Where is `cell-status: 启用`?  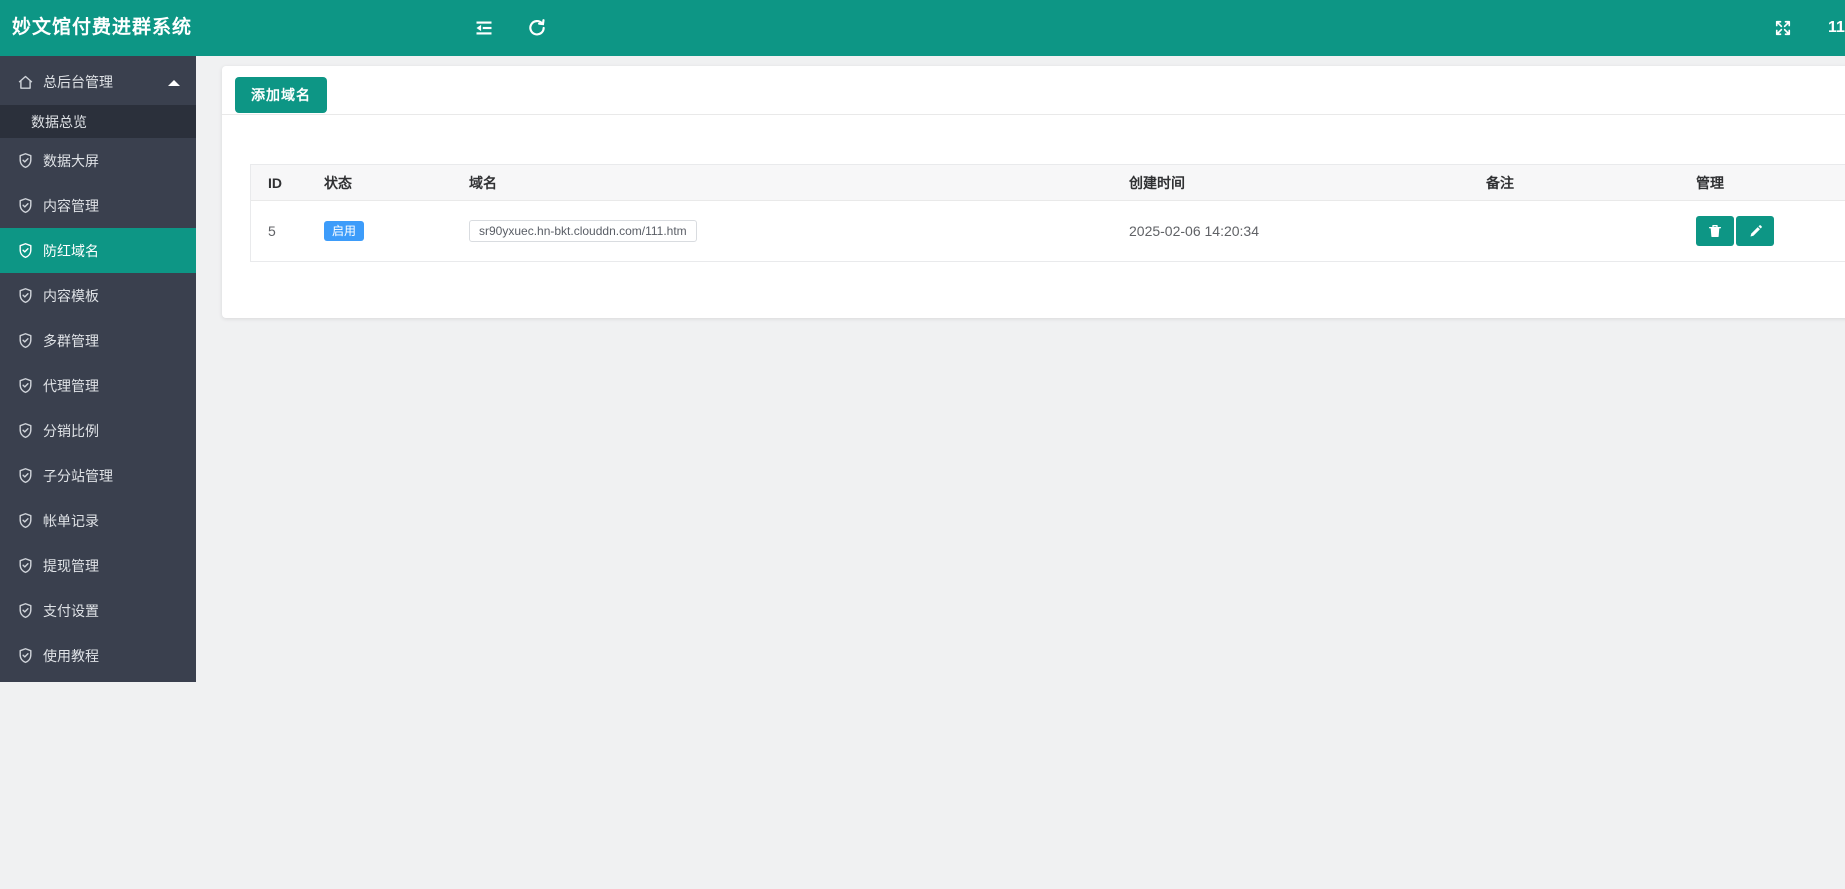 cell-status: 启用 is located at coordinates (396, 231).